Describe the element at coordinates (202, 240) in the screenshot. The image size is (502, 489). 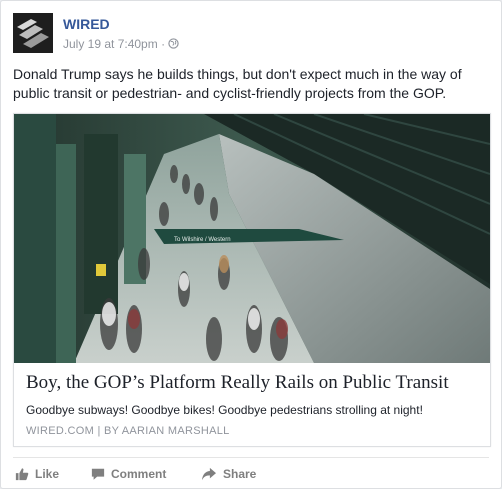
I see `station-sign-text: To Wilshire / Western` at that location.